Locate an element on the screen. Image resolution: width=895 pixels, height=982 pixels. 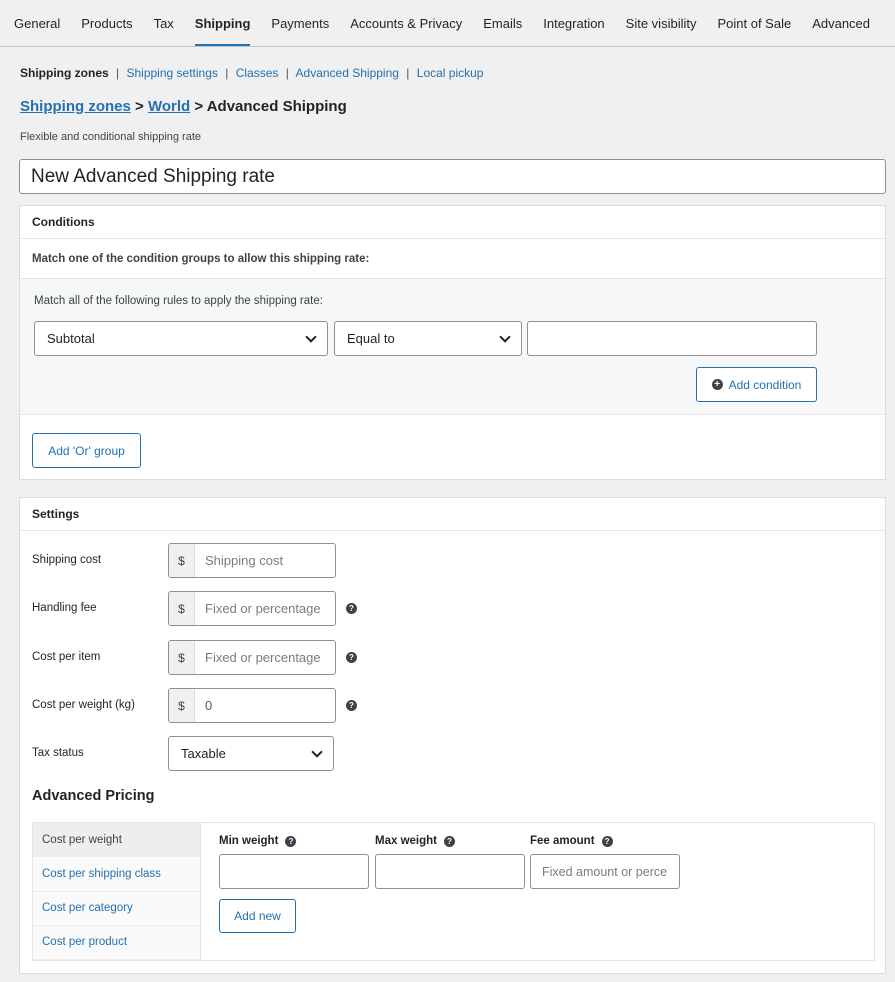
conditions-heading: Conditions is located at coordinates (452, 222).